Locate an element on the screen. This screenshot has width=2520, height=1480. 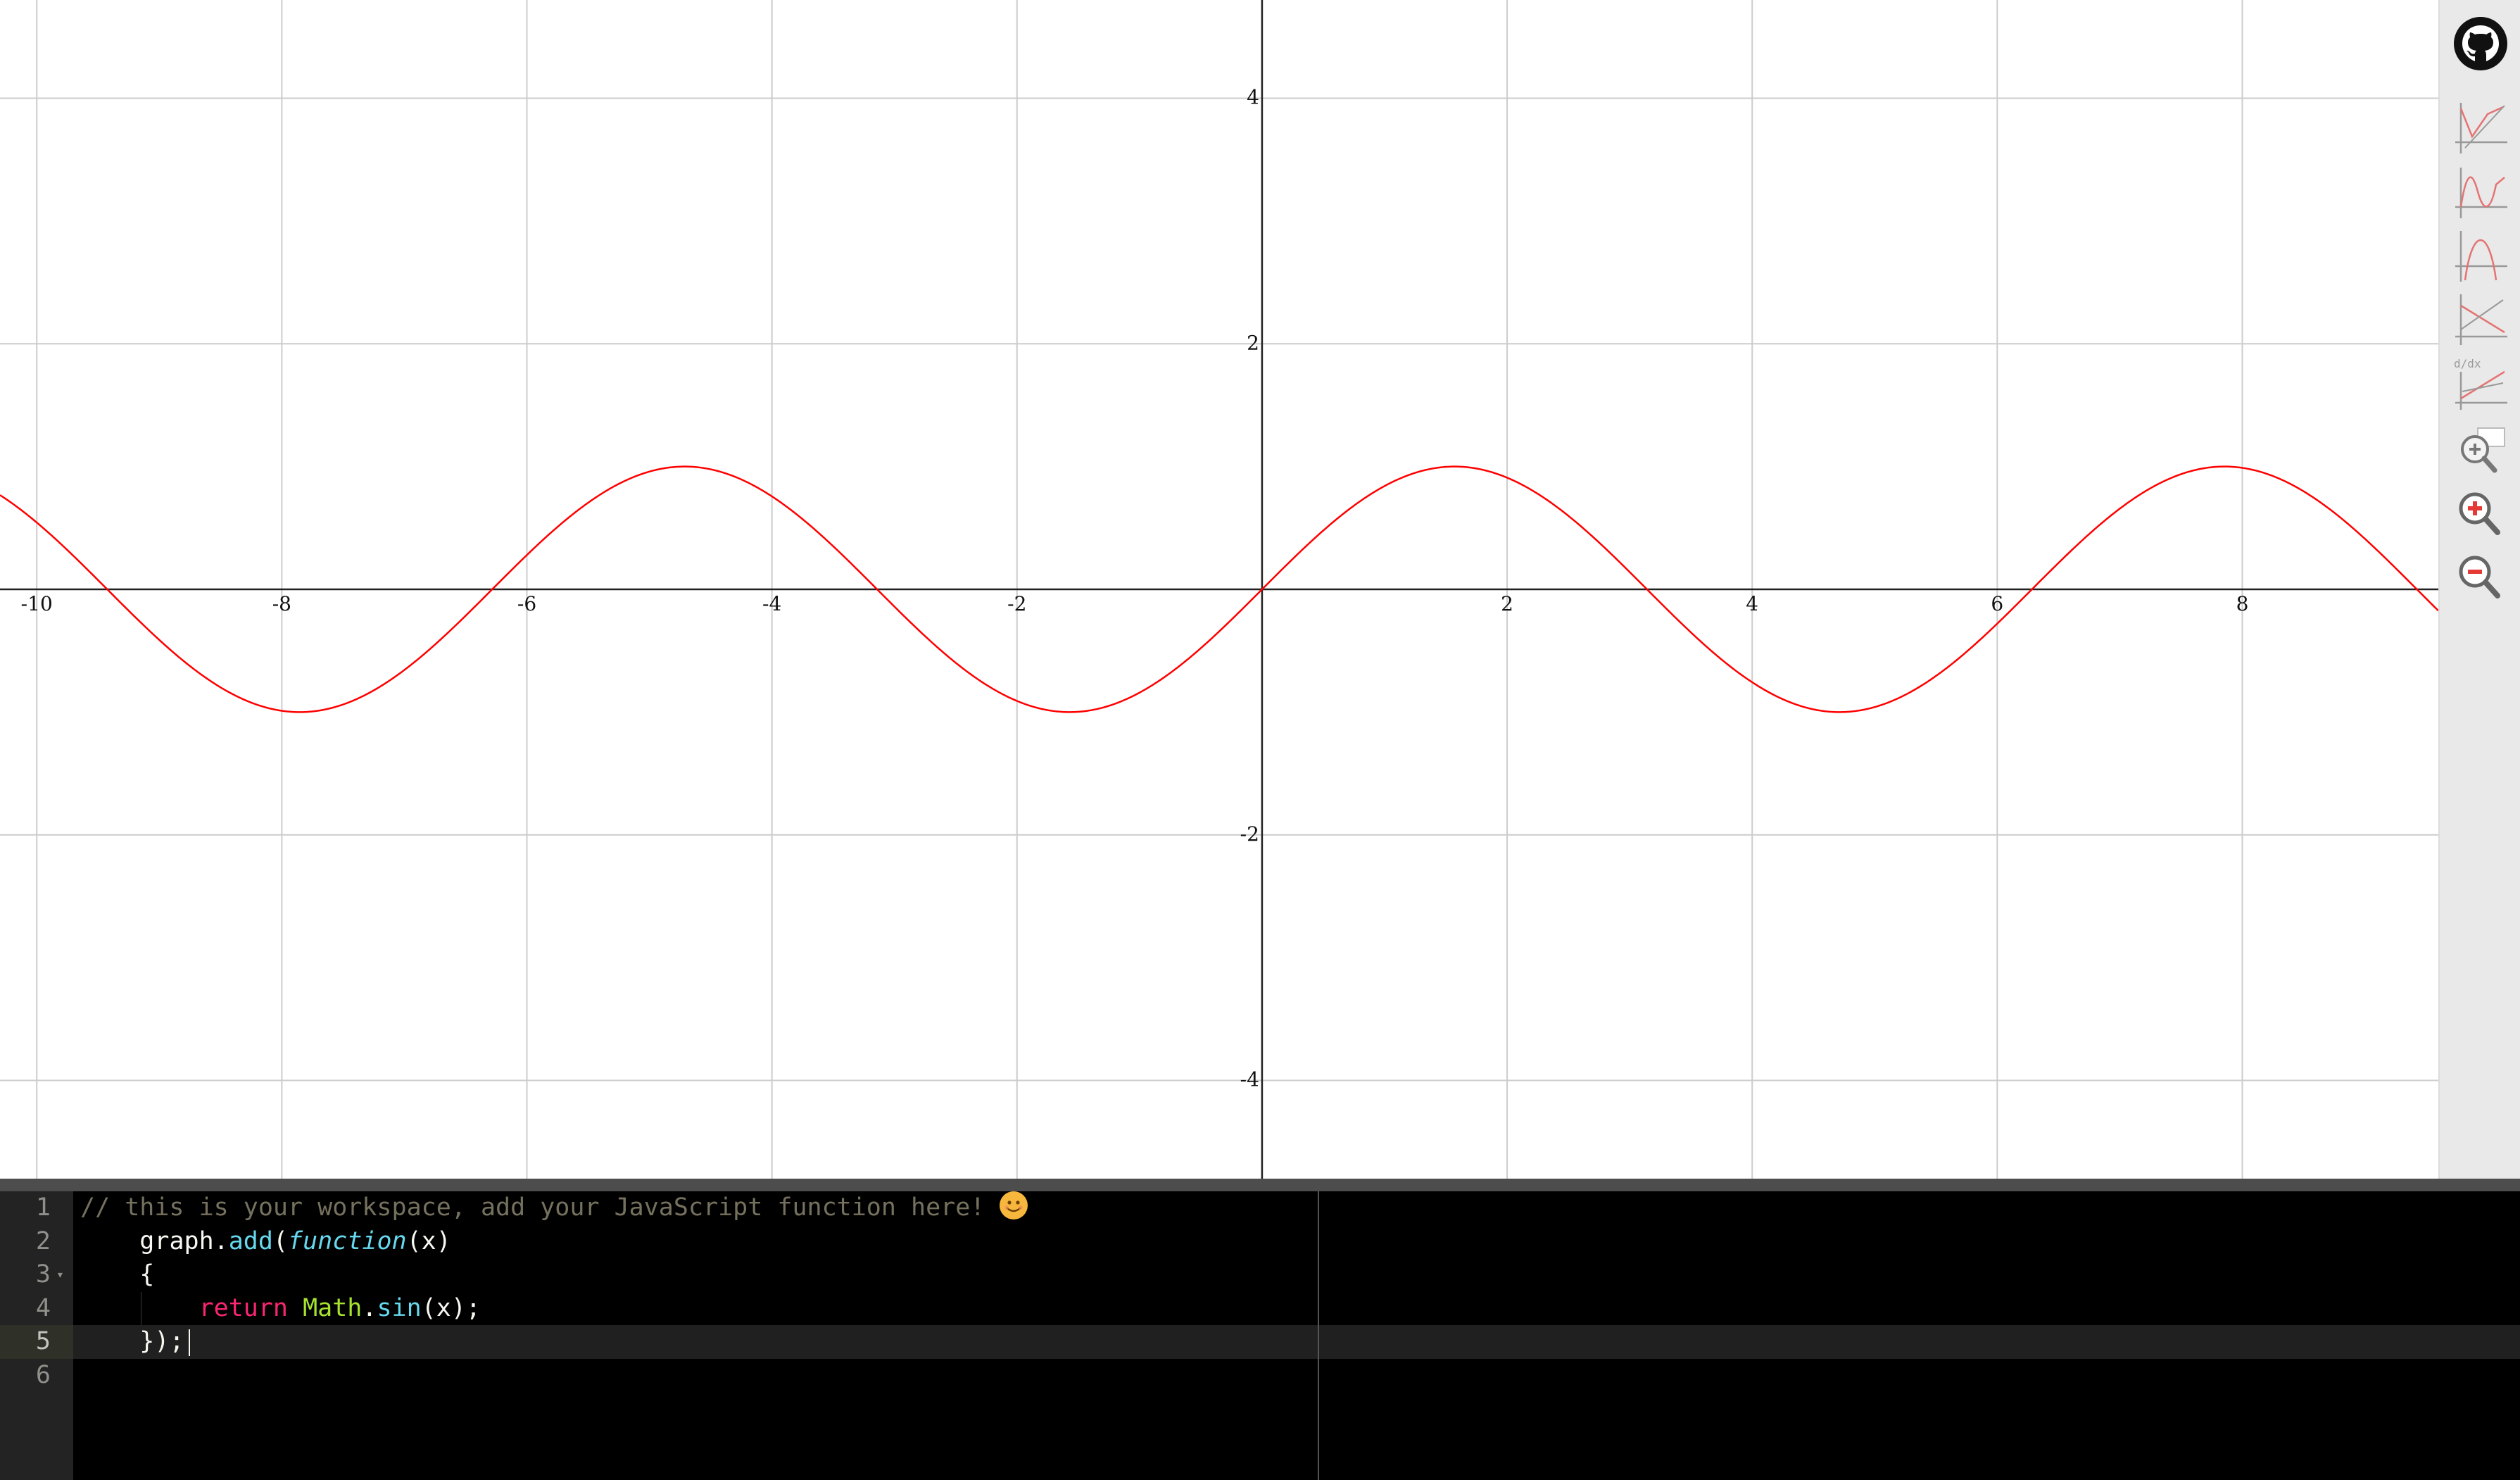
zoom-fit-icon is located at coordinates (2483, 450).